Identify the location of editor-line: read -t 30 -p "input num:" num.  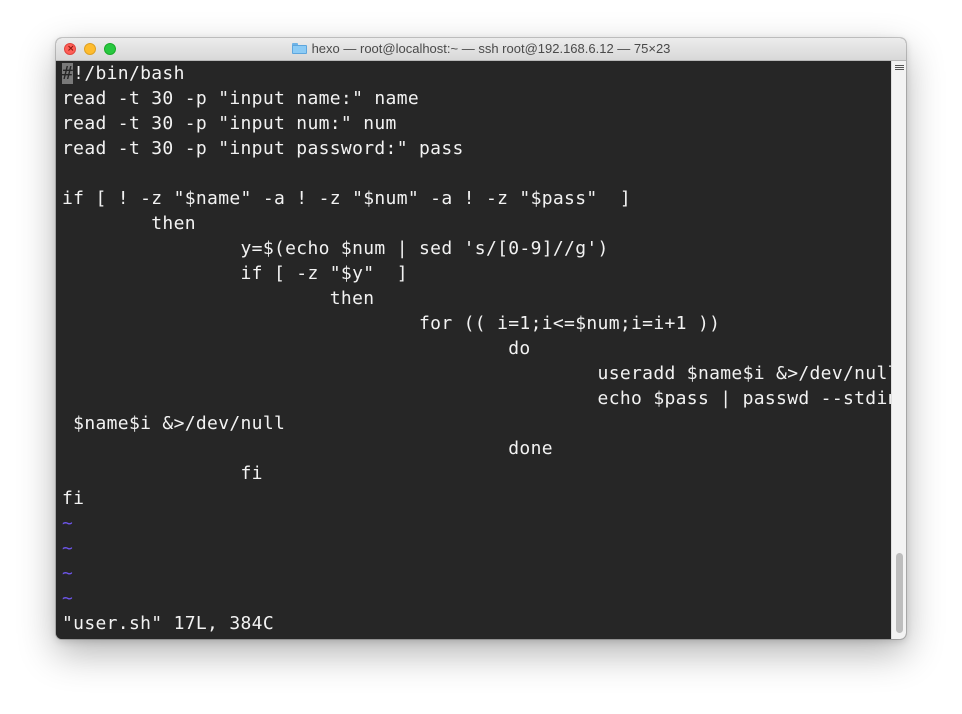
(229, 123).